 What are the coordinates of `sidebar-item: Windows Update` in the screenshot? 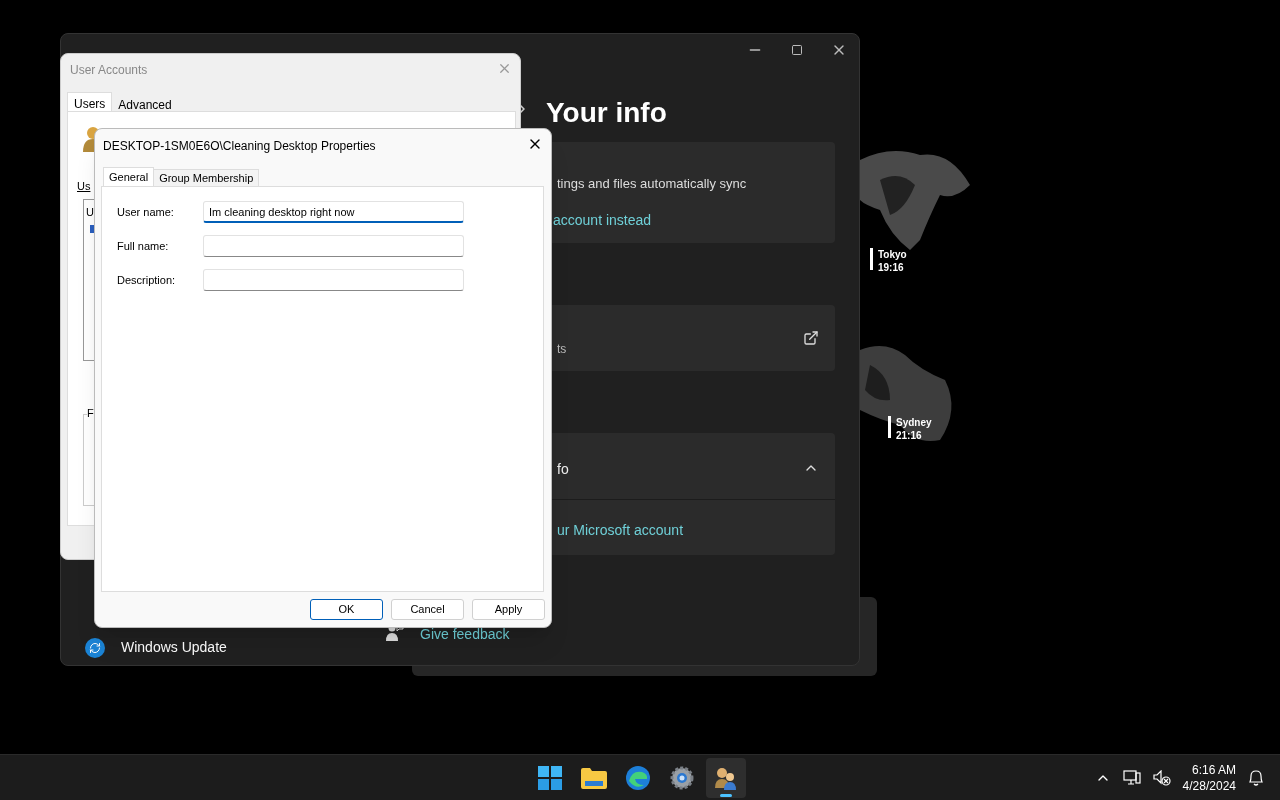 It's located at (156, 647).